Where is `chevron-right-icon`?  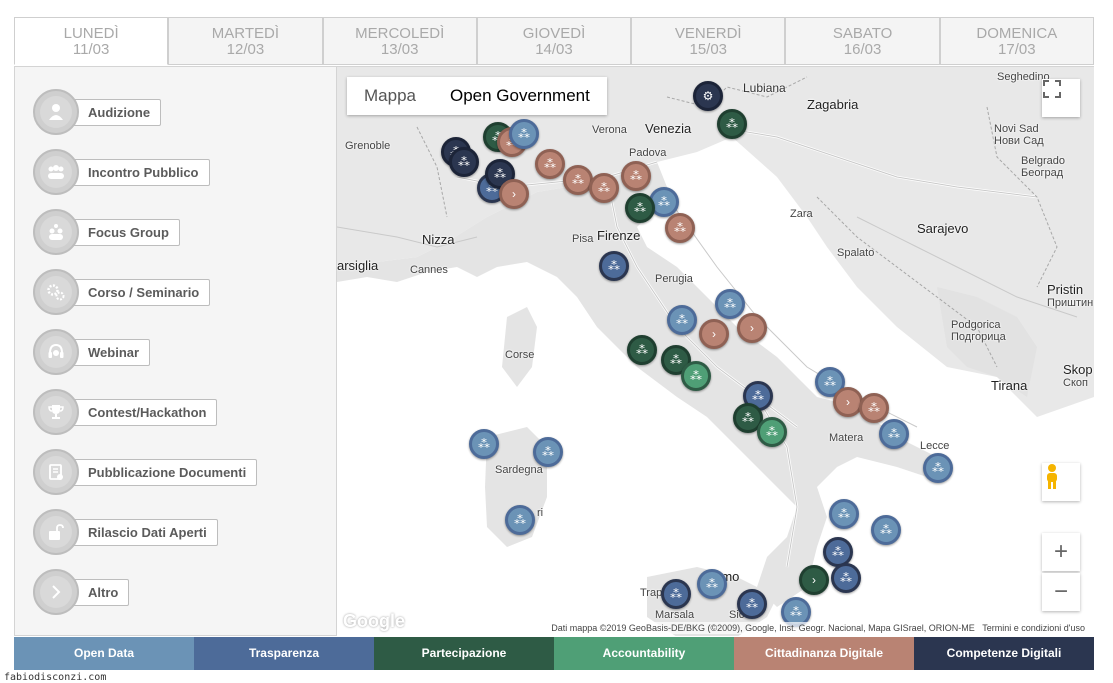
chevron-right-icon is located at coordinates (56, 592).